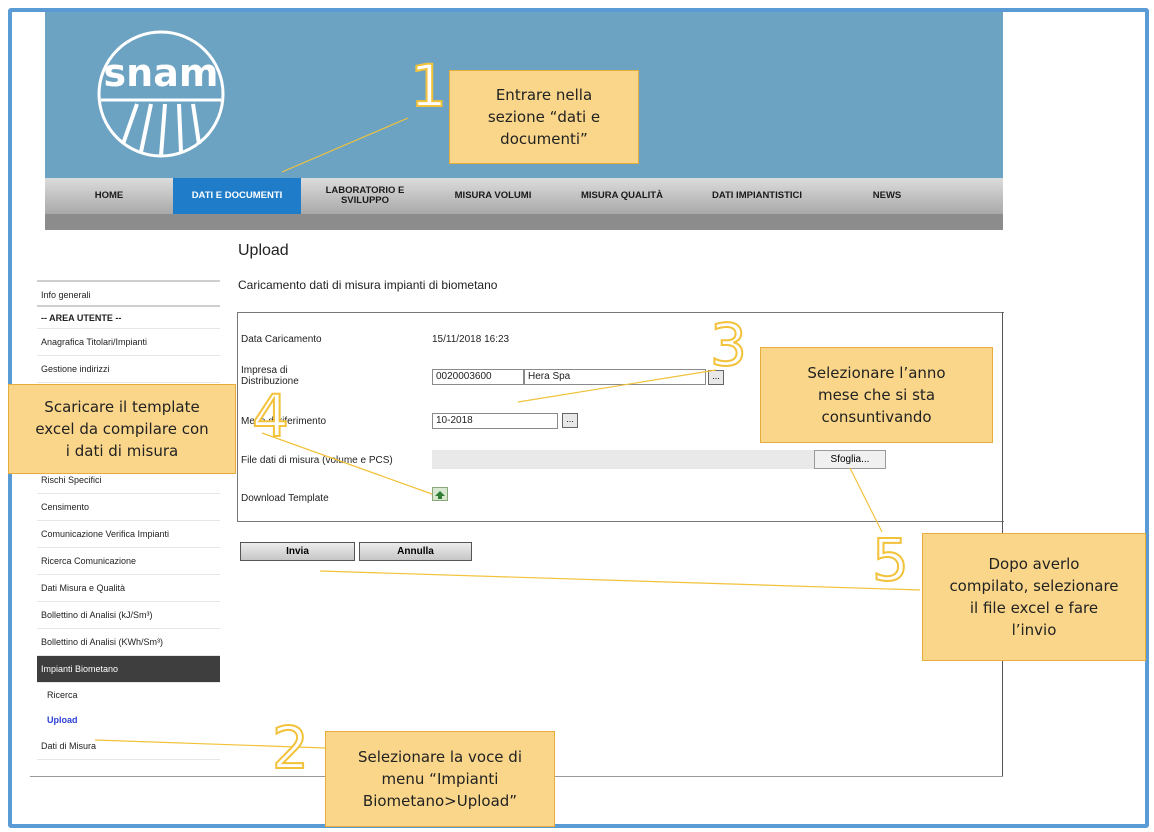  Describe the element at coordinates (622, 196) in the screenshot. I see `nav-misura-qualita: MISURA QUALITÀ` at that location.